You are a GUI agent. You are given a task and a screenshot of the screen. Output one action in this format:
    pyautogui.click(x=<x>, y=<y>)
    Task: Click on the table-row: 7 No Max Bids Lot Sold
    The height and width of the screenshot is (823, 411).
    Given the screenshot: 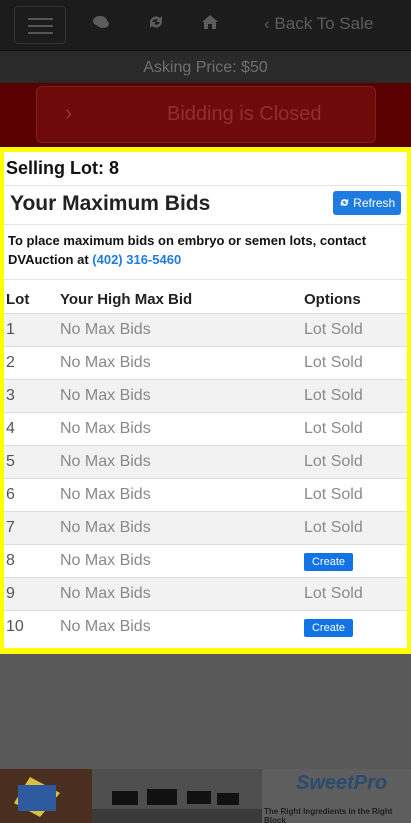 What is the action you would take?
    pyautogui.click(x=205, y=527)
    